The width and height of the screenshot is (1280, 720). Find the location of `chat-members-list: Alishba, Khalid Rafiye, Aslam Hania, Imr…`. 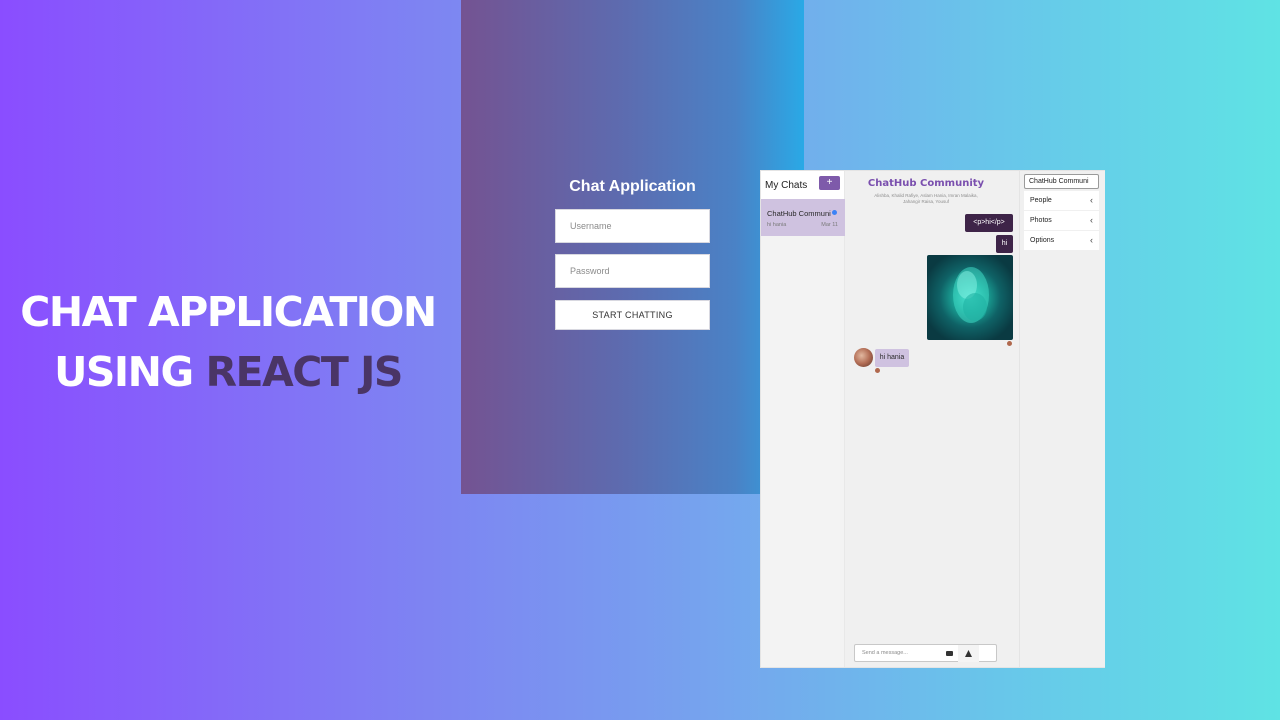

chat-members-list: Alishba, Khalid Rafiye, Aslam Hania, Imr… is located at coordinates (926, 198).